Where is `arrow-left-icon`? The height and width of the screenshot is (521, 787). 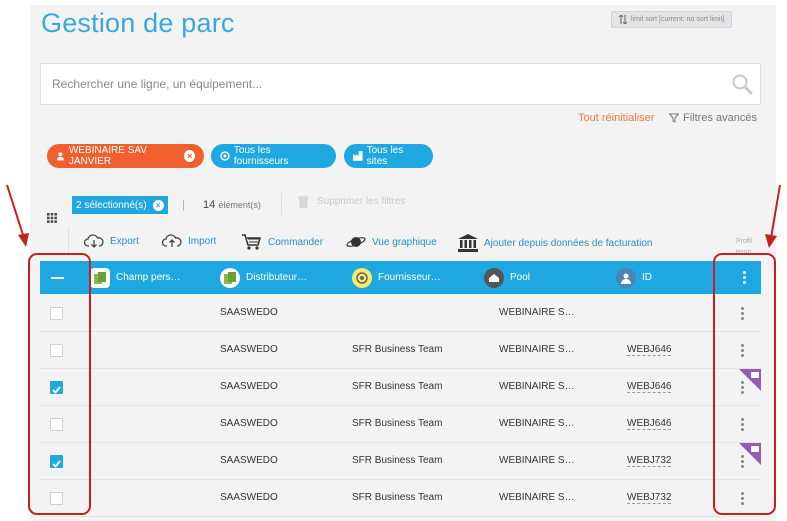 arrow-left-icon is located at coordinates (17, 215).